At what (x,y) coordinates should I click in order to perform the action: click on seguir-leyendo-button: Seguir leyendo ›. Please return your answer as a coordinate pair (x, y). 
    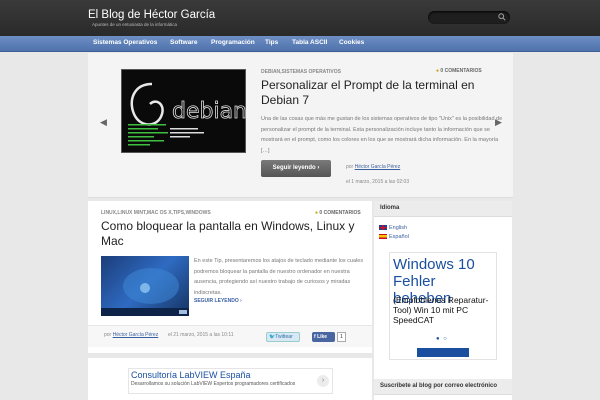
    Looking at the image, I should click on (296, 168).